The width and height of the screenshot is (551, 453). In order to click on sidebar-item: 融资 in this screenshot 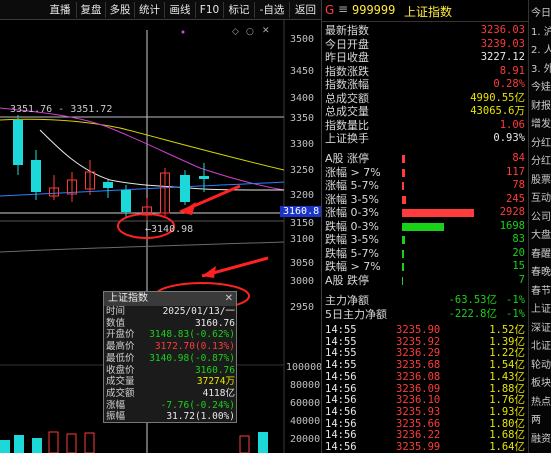, I will do `click(541, 437)`.